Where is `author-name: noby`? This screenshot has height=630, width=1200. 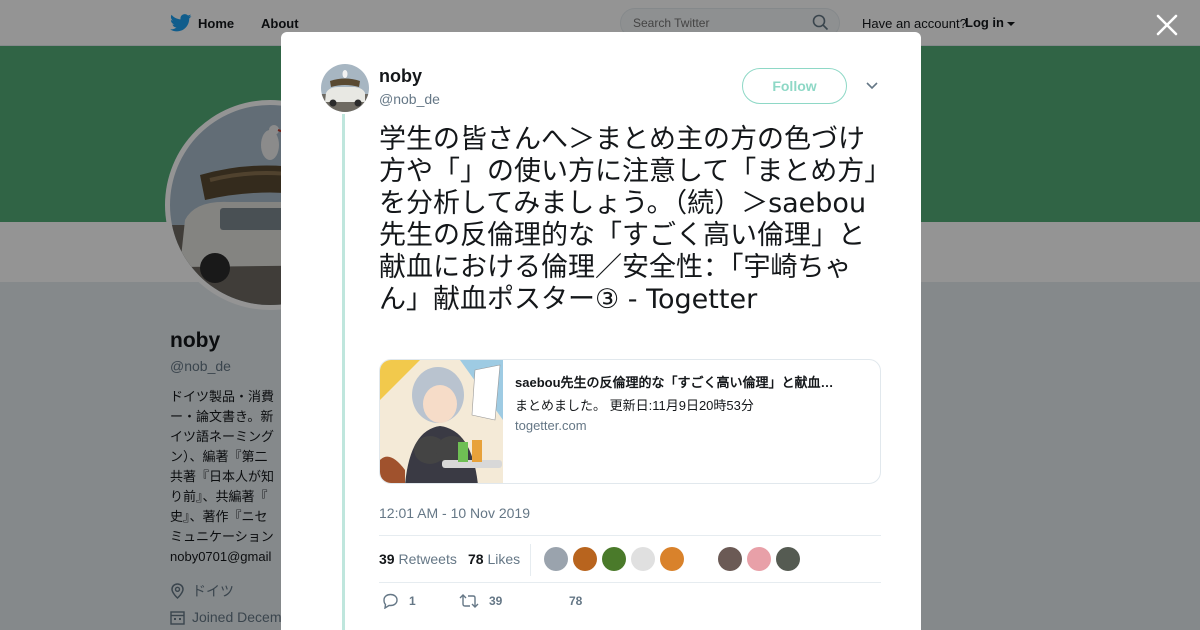
author-name: noby is located at coordinates (400, 76).